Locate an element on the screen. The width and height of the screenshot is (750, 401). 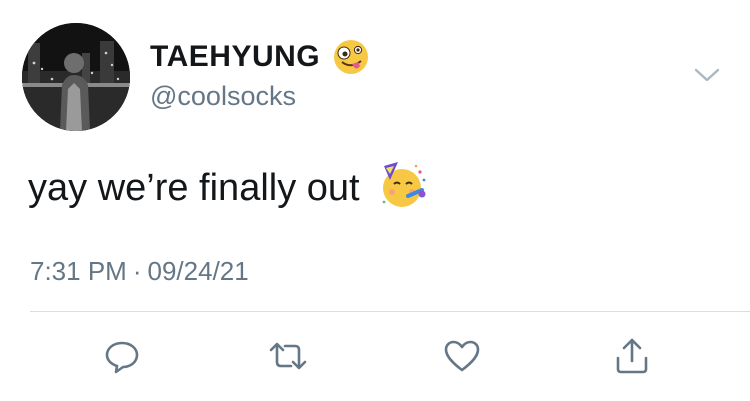
avatar is located at coordinates (76, 77).